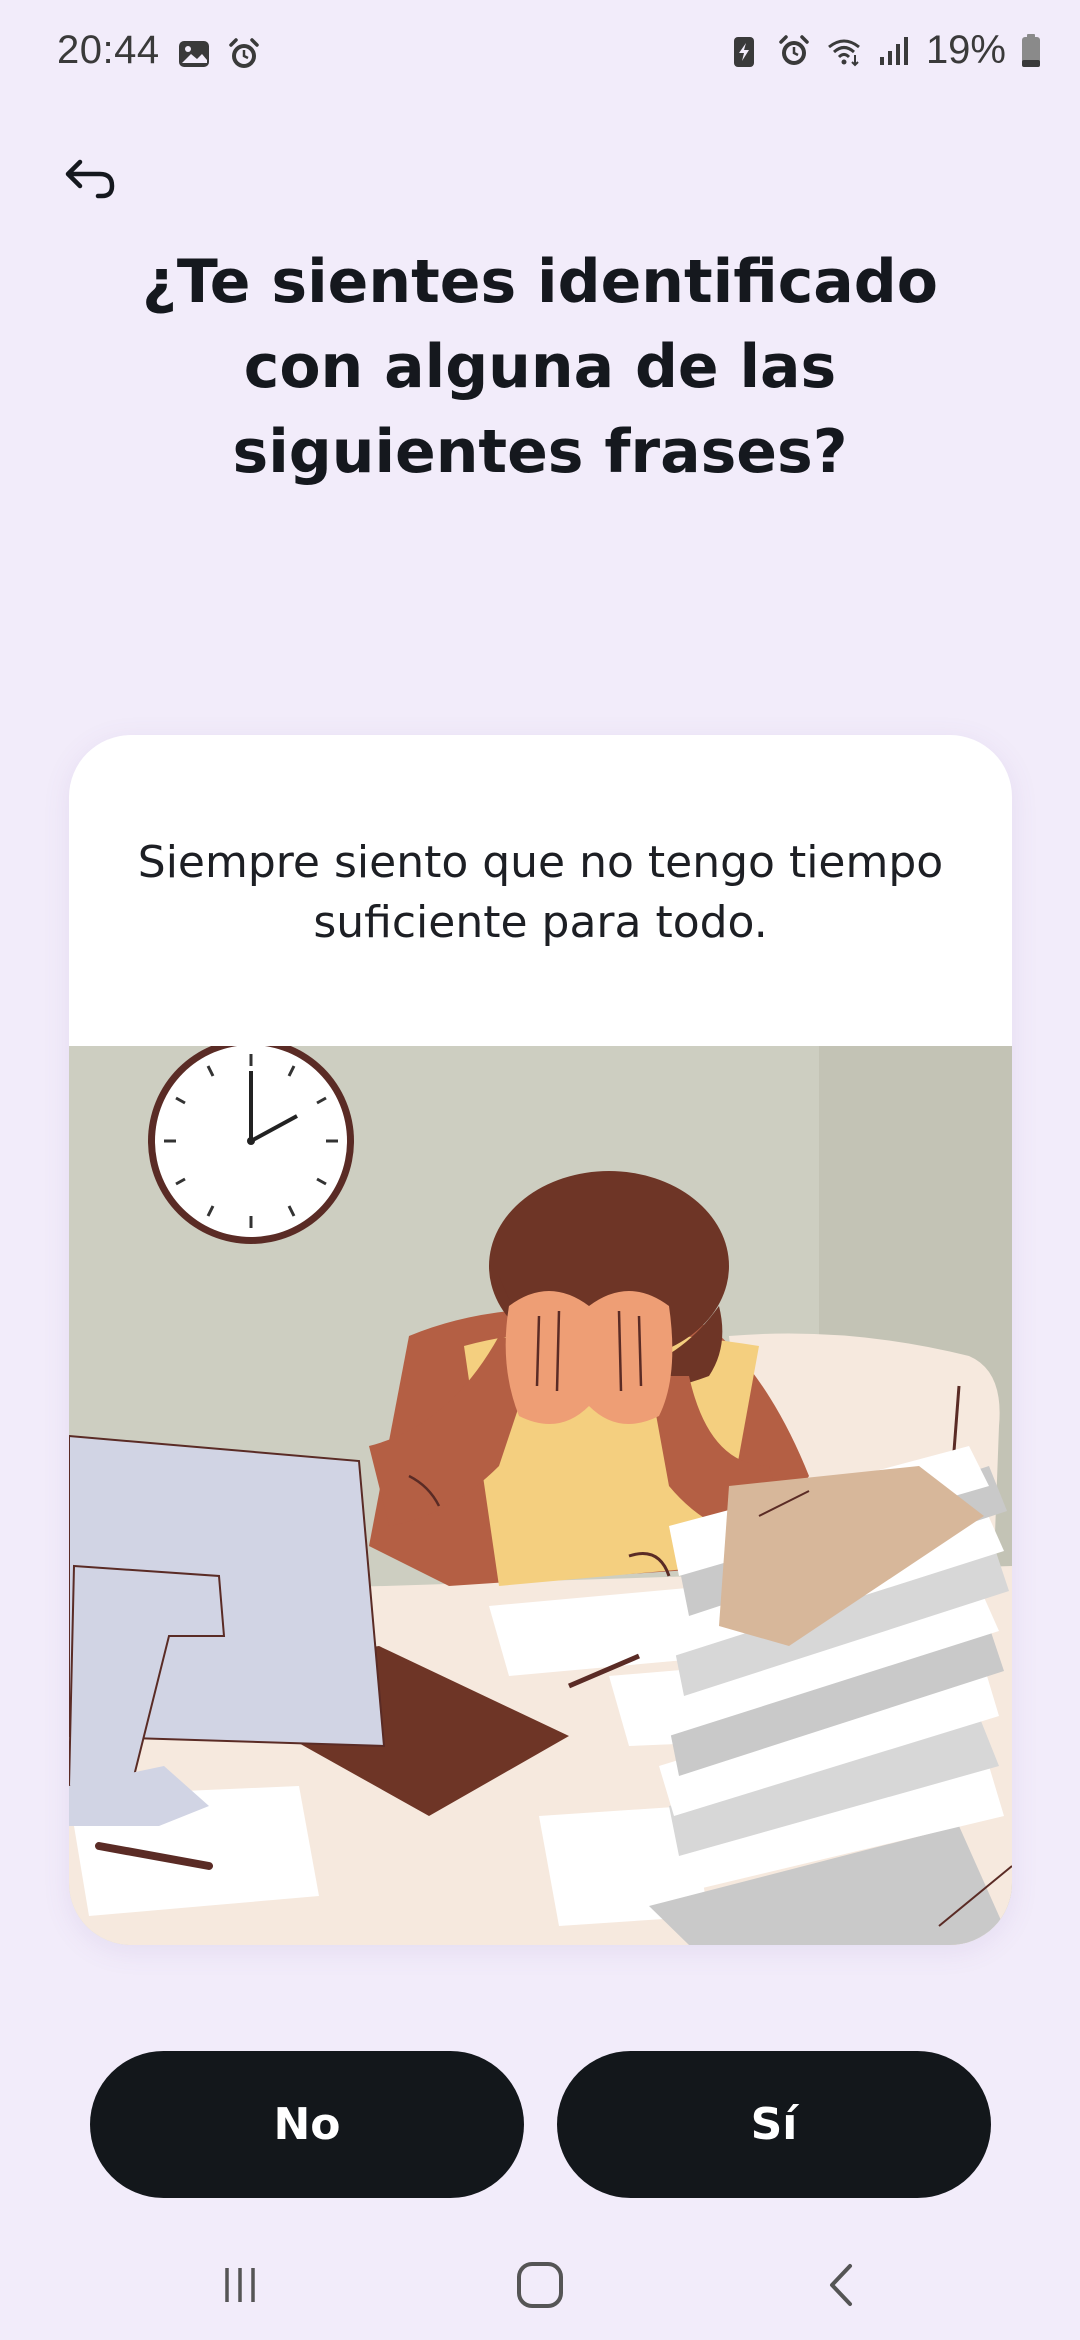 The height and width of the screenshot is (2340, 1080). What do you see at coordinates (307, 2124) in the screenshot?
I see `no-button: No` at bounding box center [307, 2124].